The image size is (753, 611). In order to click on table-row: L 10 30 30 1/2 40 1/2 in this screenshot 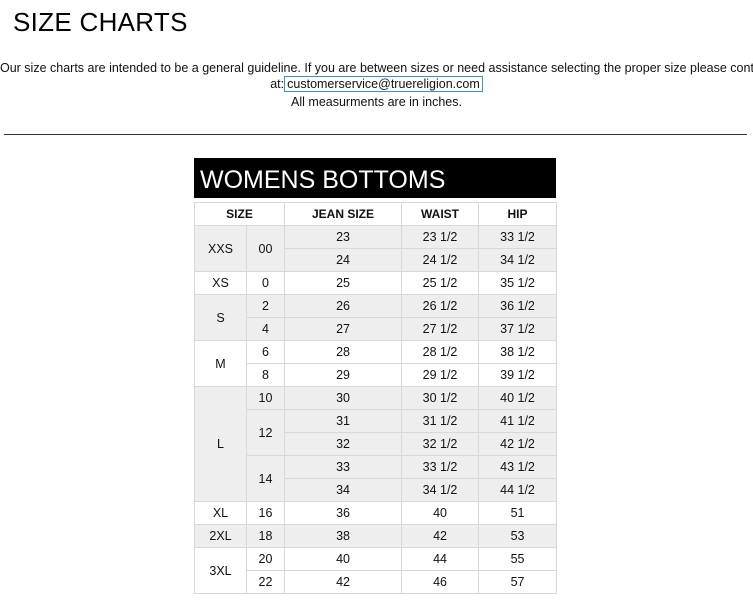, I will do `click(376, 444)`.